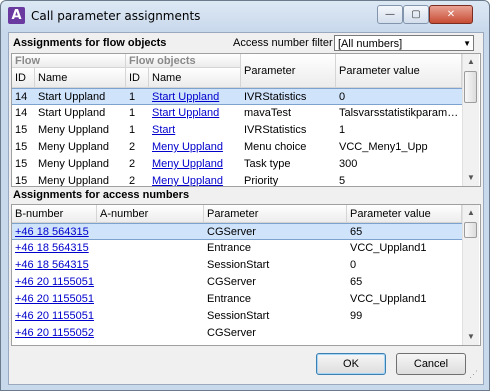 The height and width of the screenshot is (391, 490). What do you see at coordinates (342, 181) in the screenshot?
I see `cell-parameter-value: 5` at bounding box center [342, 181].